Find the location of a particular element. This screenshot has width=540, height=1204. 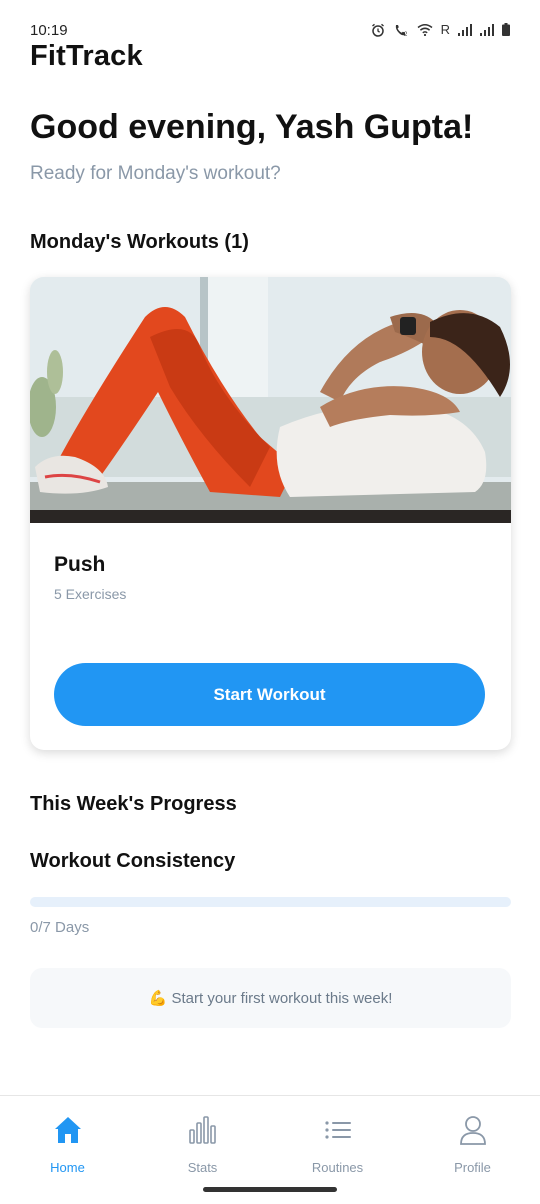

consistency-progress-bar is located at coordinates (270, 902).